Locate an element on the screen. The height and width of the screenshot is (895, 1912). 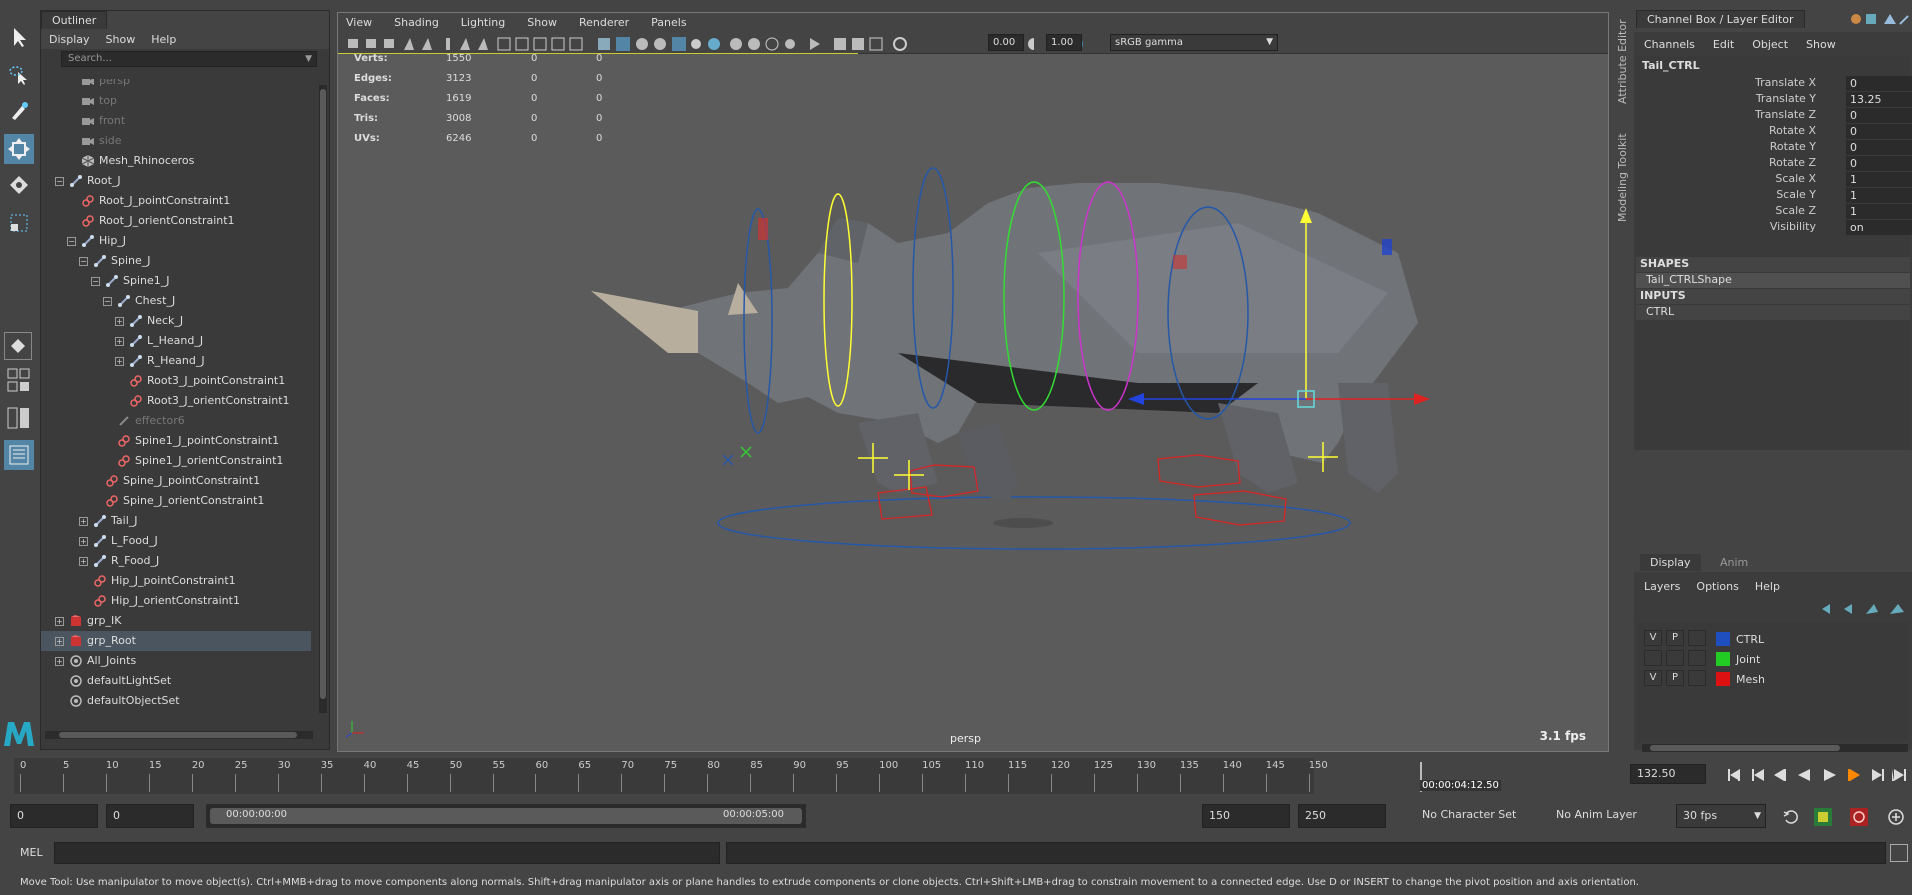
search-dropdown-icon: ▼ is located at coordinates (308, 59).